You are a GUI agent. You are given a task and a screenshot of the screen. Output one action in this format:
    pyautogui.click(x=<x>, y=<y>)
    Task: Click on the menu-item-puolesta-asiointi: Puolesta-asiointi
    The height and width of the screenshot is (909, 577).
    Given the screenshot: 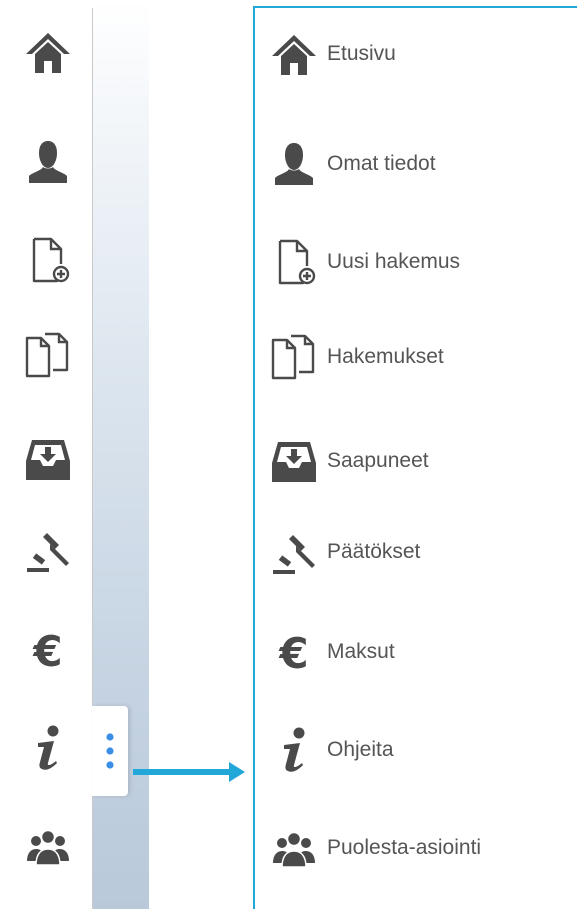 What is the action you would take?
    pyautogui.click(x=419, y=848)
    